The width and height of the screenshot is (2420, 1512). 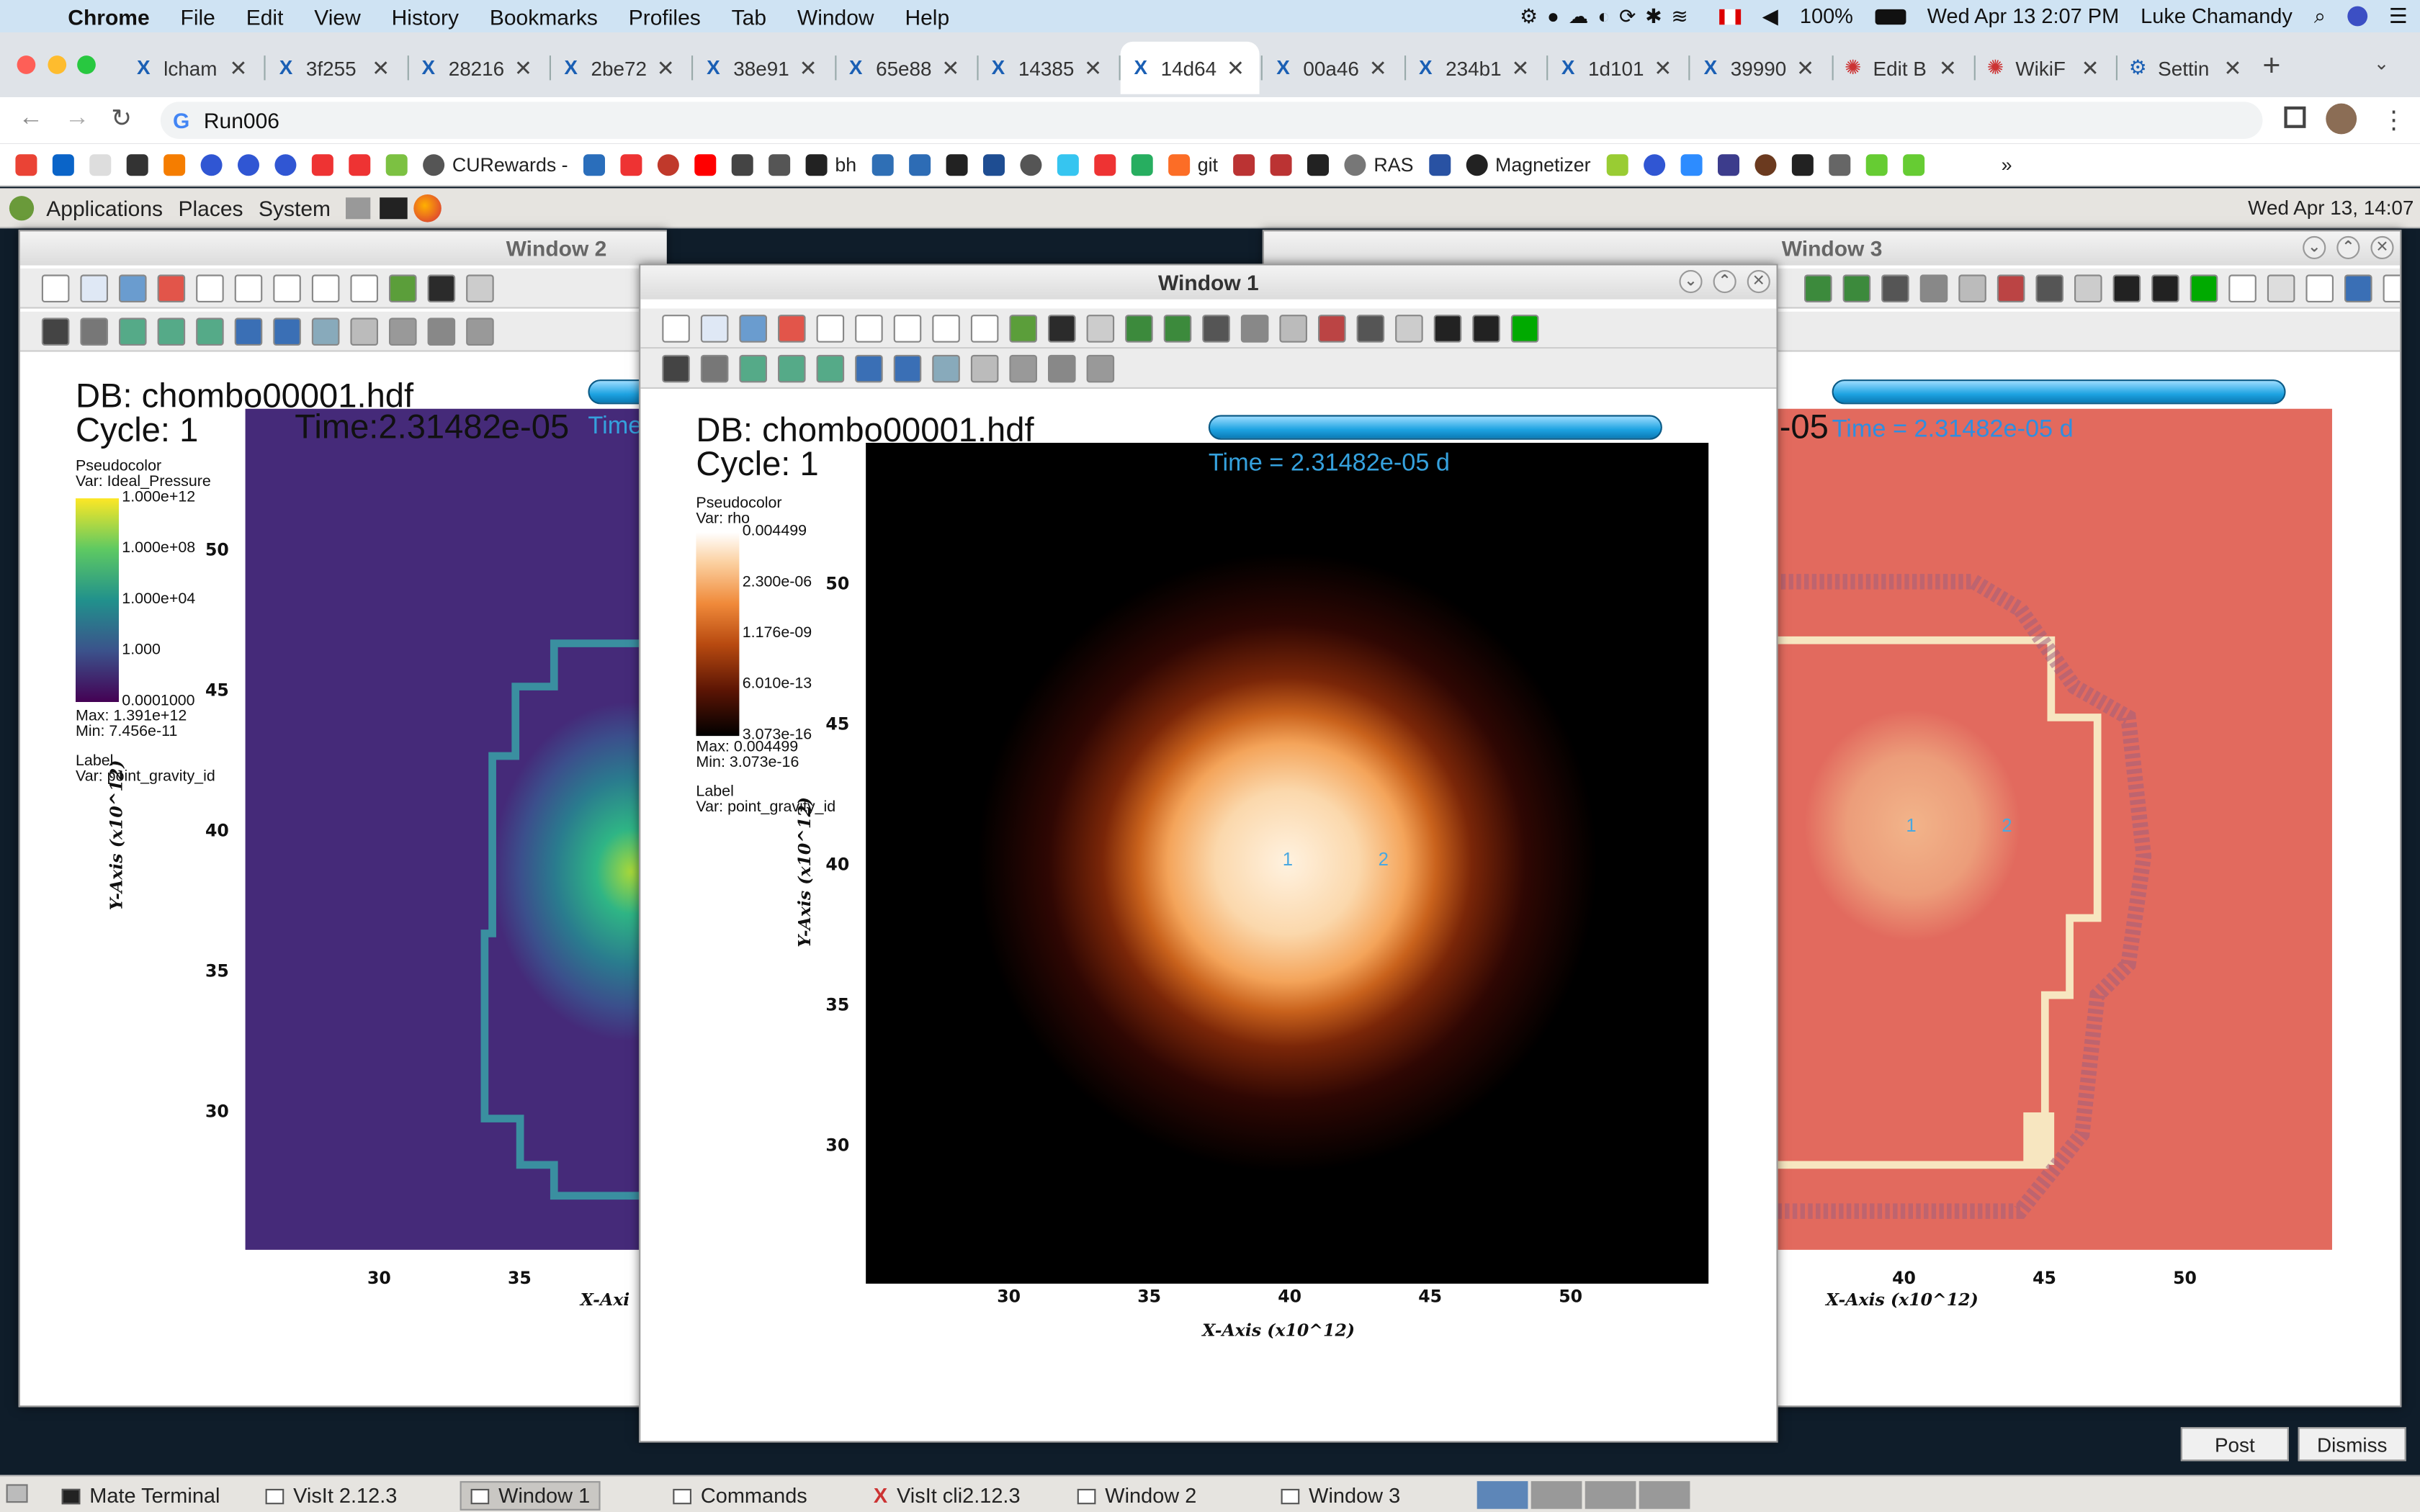 I want to click on bookmark-b5, so click(x=780, y=164).